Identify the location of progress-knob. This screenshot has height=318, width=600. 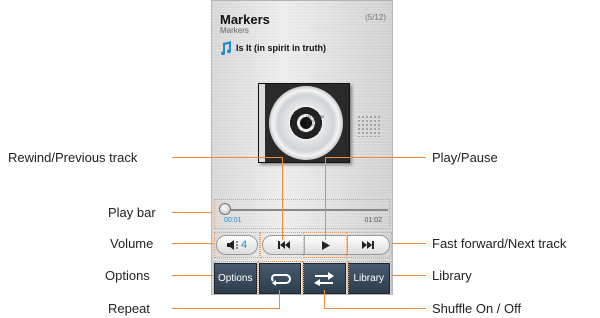
(225, 209).